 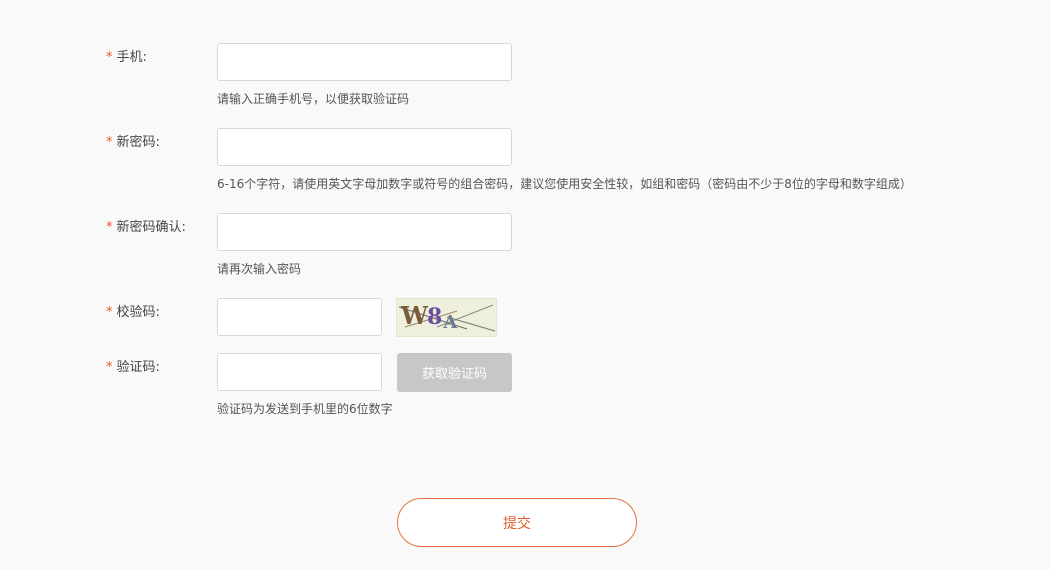 I want to click on submit-button: 提交, so click(x=517, y=522).